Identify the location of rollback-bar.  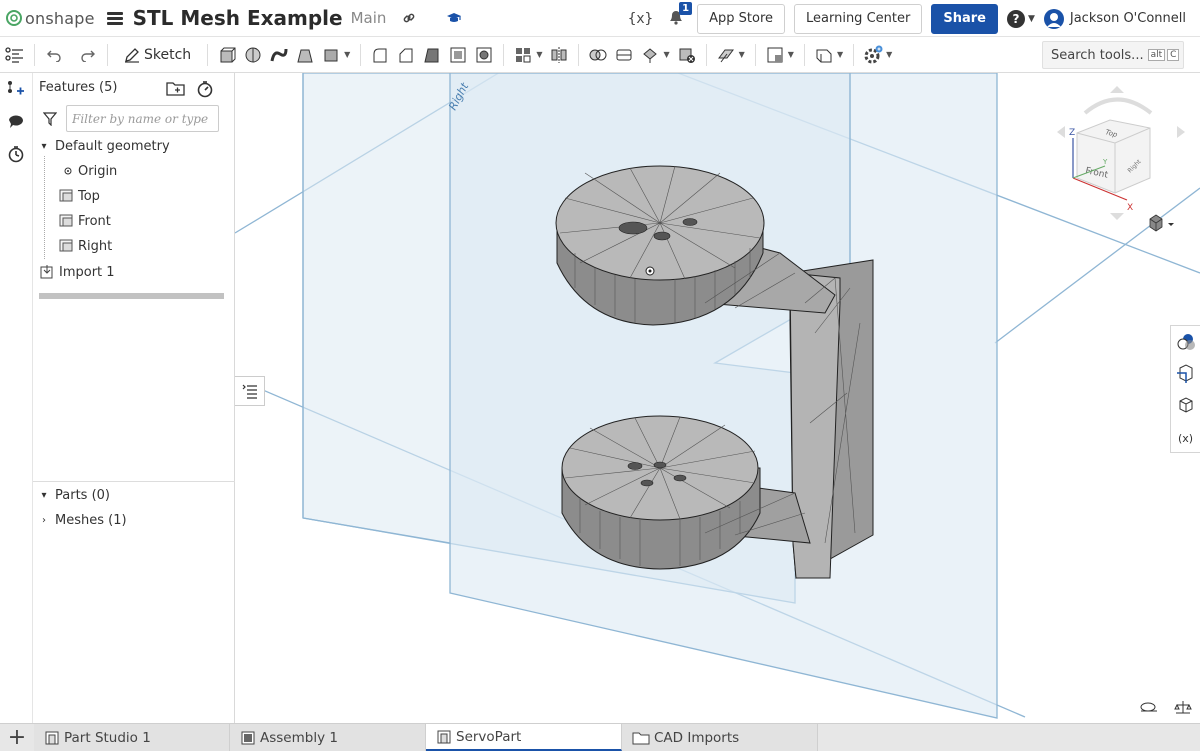
(131, 296).